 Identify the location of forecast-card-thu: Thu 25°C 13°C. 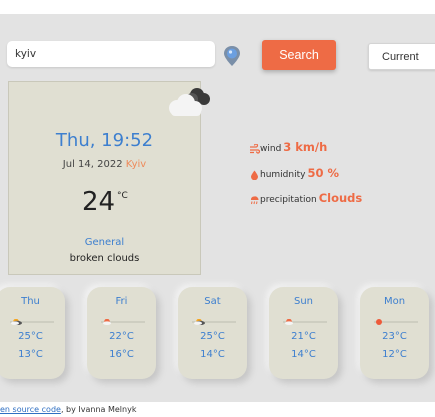
(32, 333).